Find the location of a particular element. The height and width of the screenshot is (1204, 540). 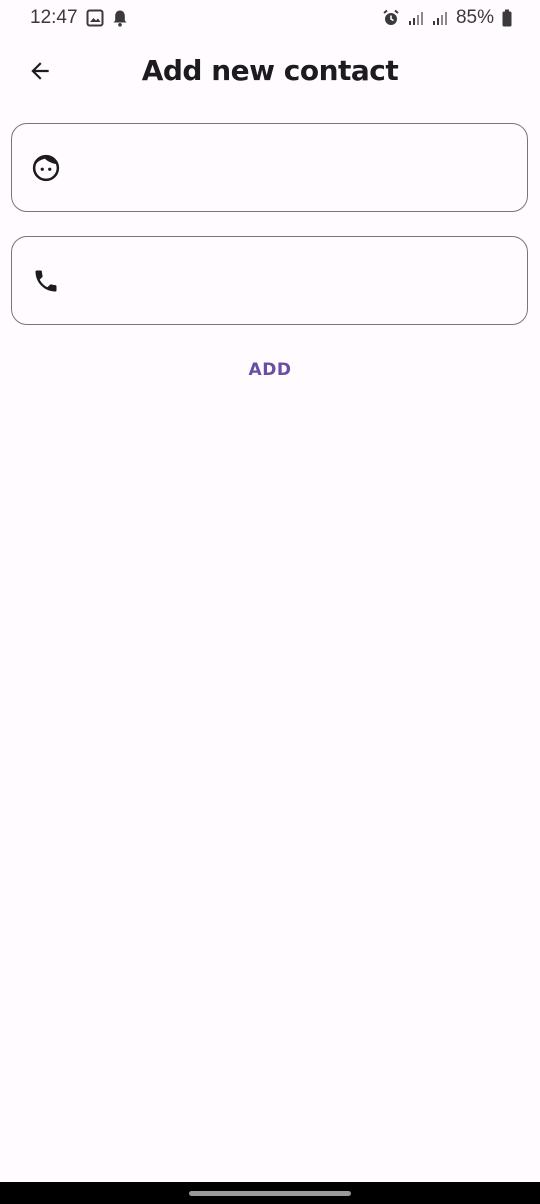

navigation-bar is located at coordinates (270, 1193).